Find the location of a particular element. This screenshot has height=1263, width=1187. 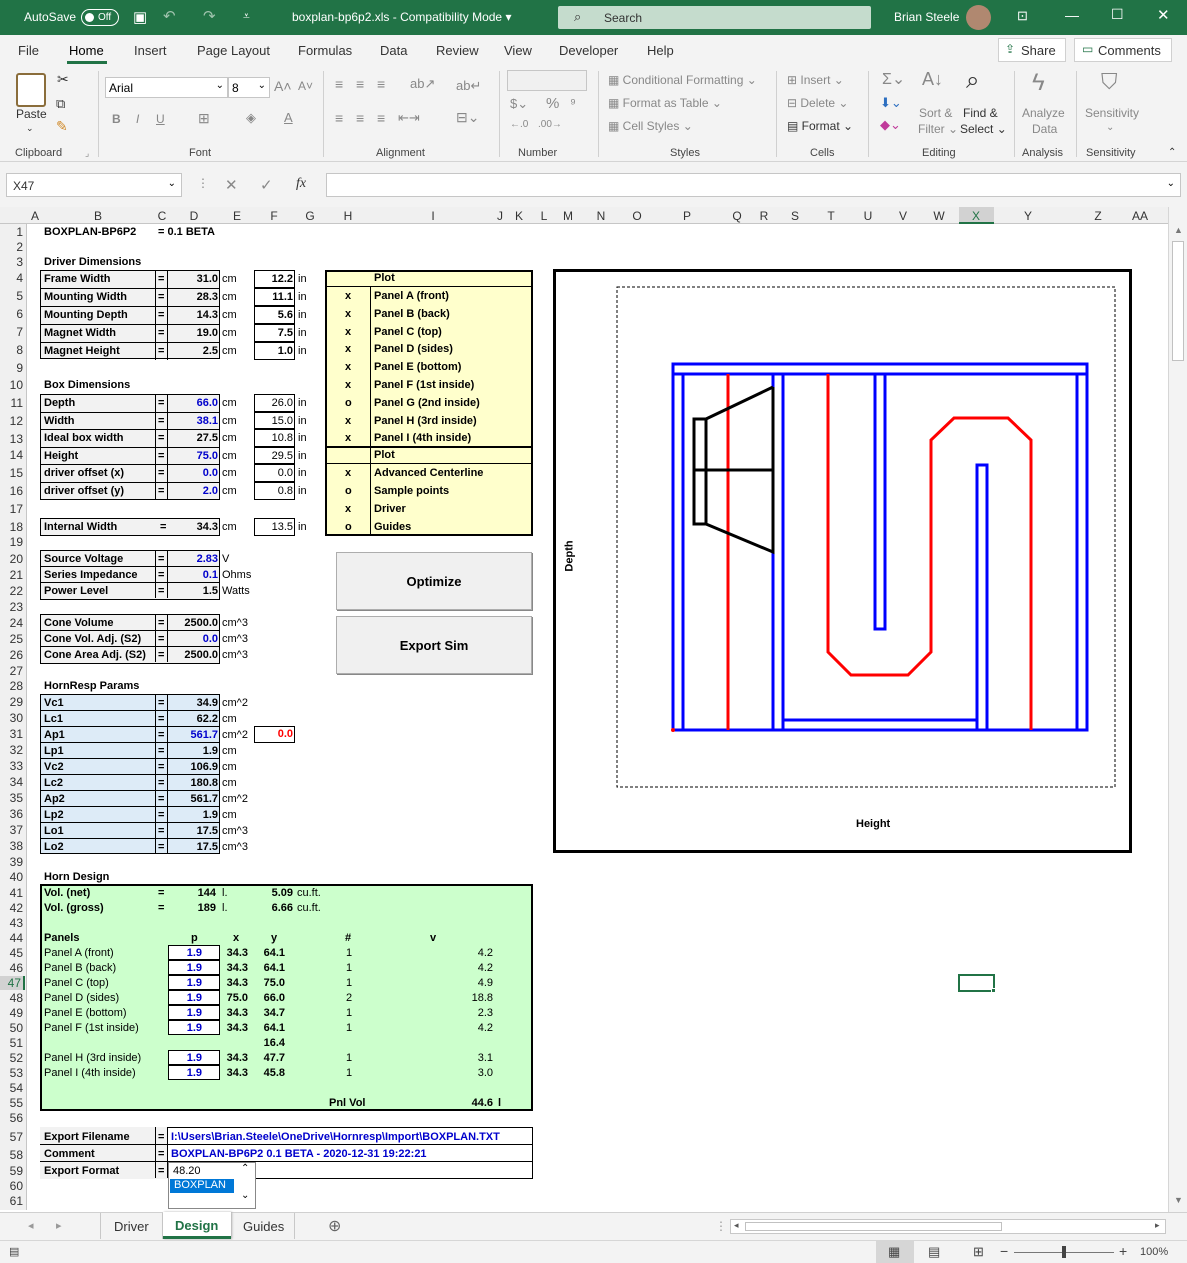

row-inch-value: 5.6 is located at coordinates (274, 315).